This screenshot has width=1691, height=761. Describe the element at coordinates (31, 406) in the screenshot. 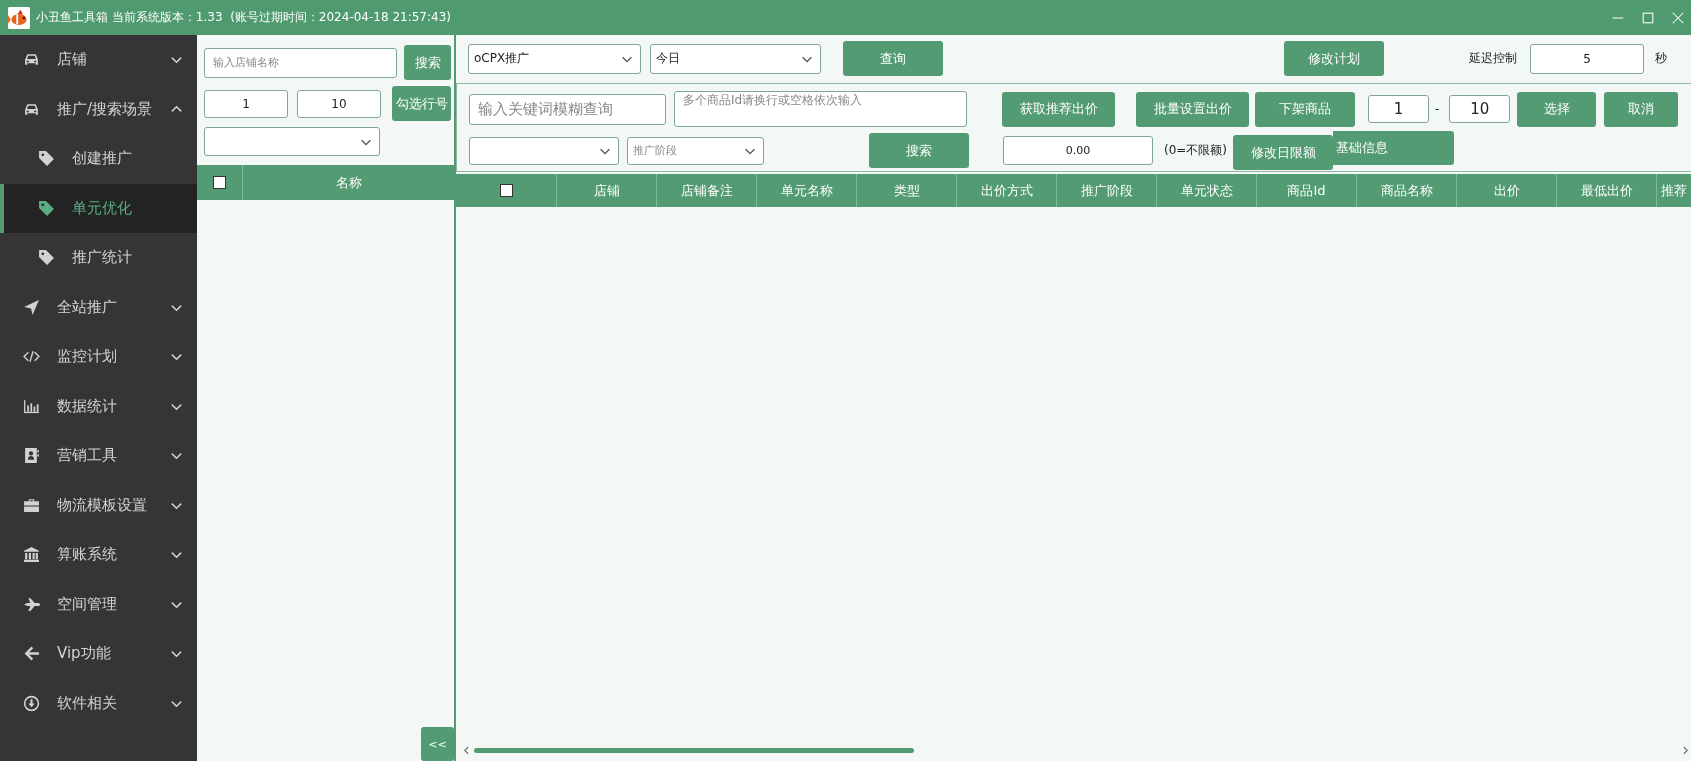

I see `bar-chart-icon` at that location.